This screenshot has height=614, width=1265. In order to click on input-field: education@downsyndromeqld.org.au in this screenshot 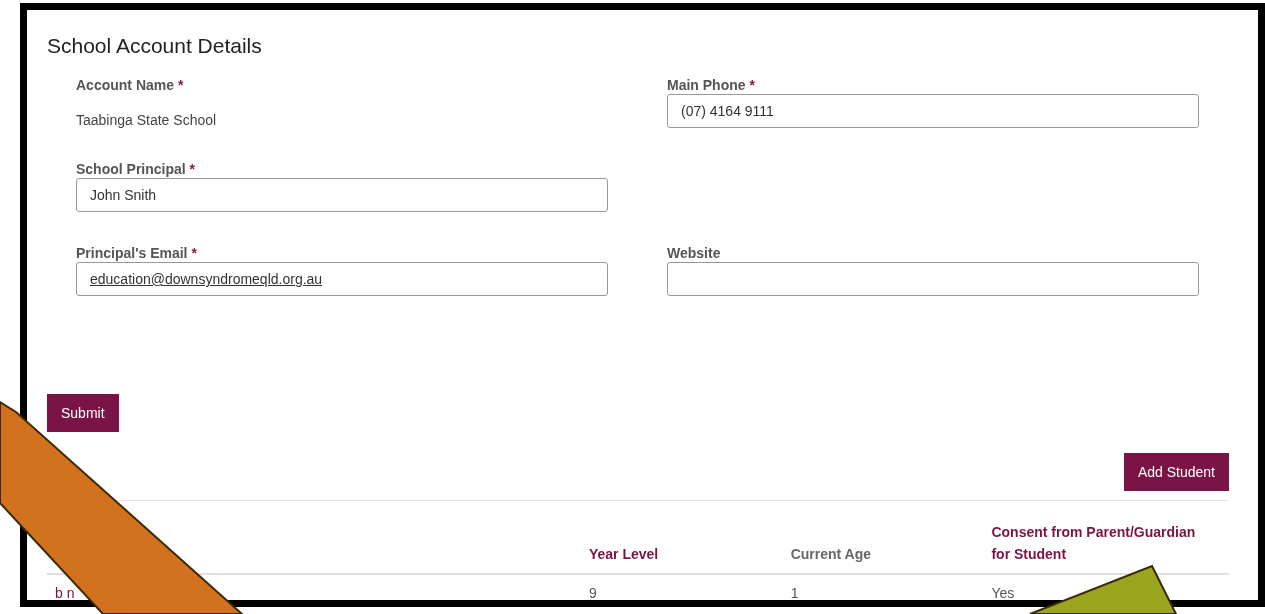, I will do `click(342, 279)`.